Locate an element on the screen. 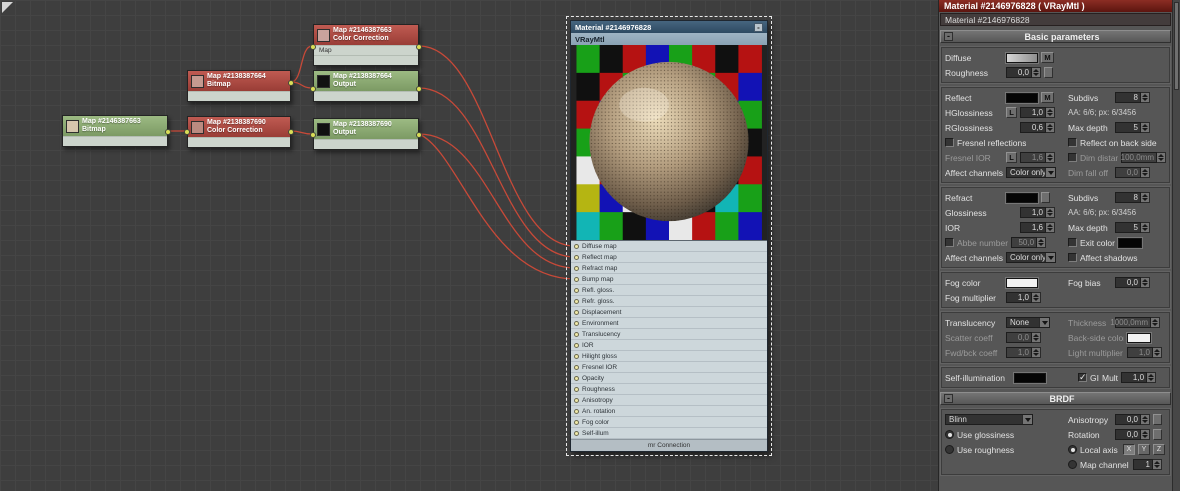  abbe-number-checkbox is located at coordinates (949, 242).